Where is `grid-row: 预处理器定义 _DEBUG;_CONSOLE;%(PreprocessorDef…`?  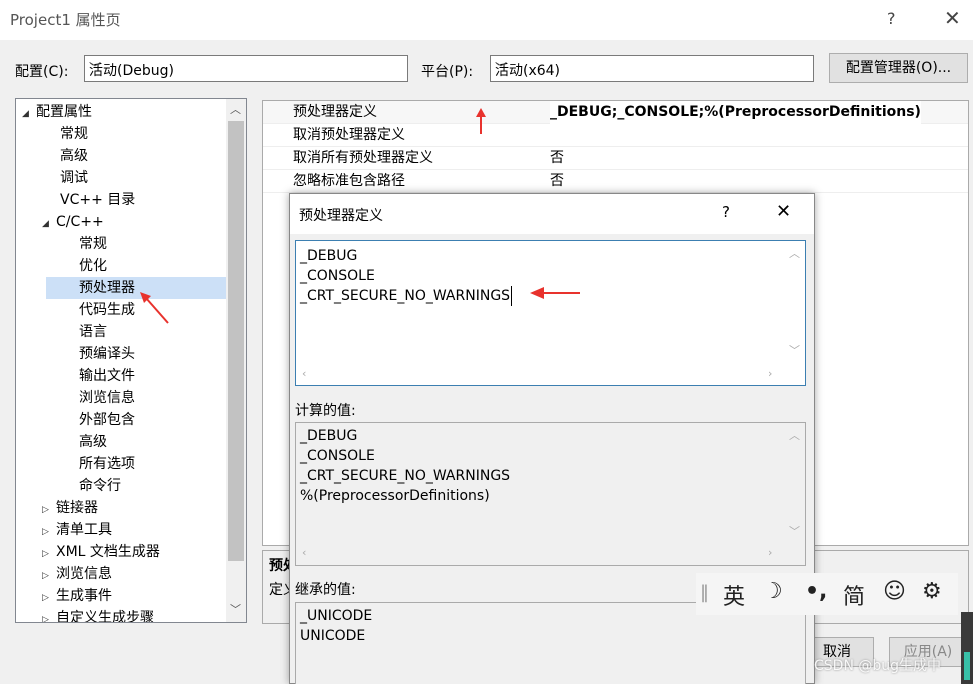
grid-row: 预处理器定义 _DEBUG;_CONSOLE;%(PreprocessorDef… is located at coordinates (615, 112).